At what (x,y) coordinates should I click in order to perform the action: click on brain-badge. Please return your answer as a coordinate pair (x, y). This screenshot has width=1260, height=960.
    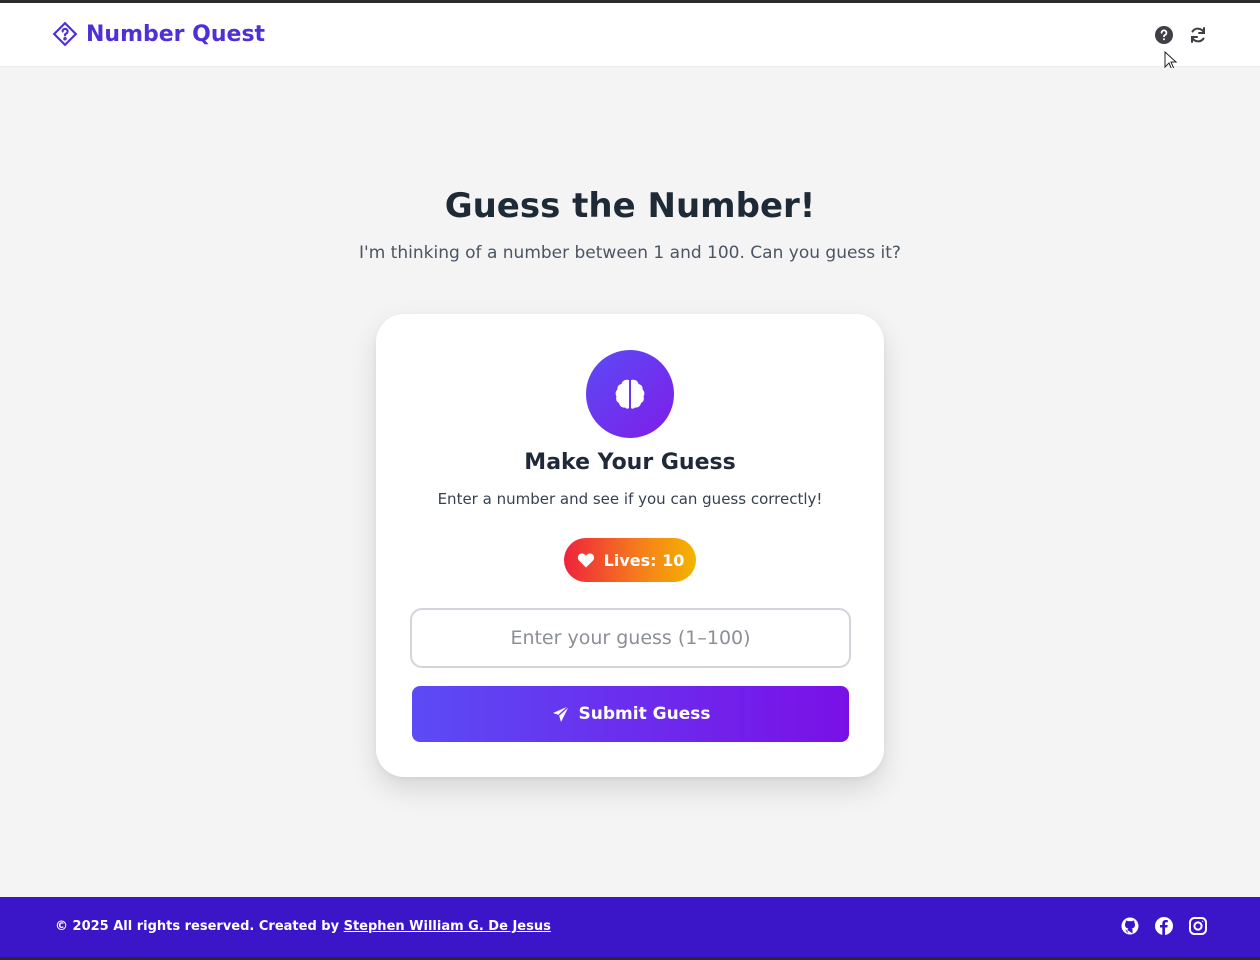
    Looking at the image, I should click on (630, 394).